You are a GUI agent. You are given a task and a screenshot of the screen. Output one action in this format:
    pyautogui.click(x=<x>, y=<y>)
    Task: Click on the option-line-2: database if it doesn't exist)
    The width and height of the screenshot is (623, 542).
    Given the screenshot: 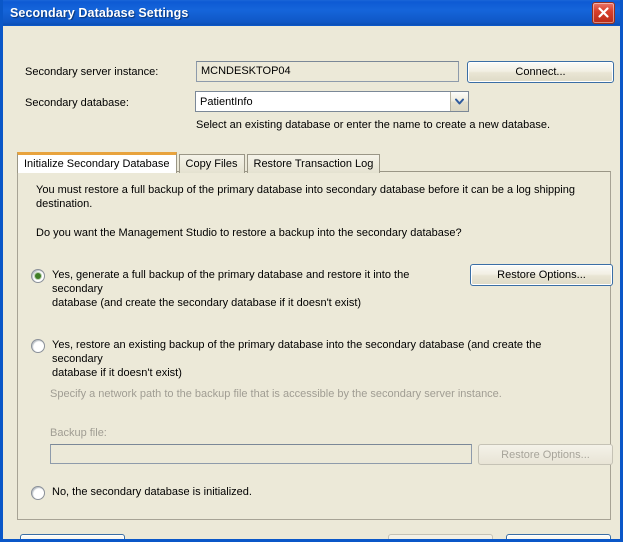 What is the action you would take?
    pyautogui.click(x=117, y=373)
    